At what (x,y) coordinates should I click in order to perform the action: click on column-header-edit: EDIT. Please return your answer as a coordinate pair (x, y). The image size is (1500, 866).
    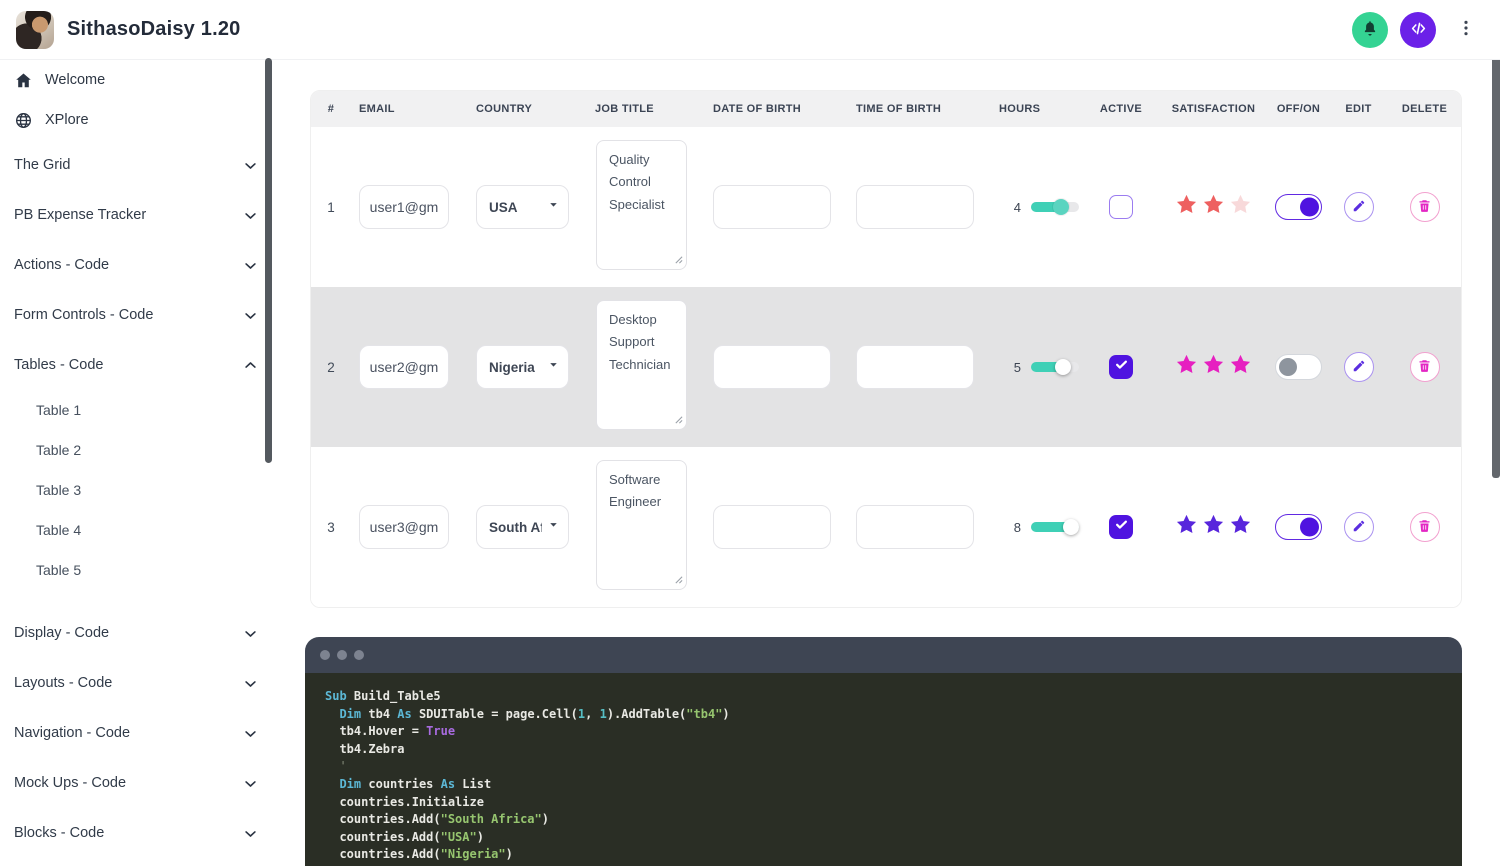
    Looking at the image, I should click on (1358, 109).